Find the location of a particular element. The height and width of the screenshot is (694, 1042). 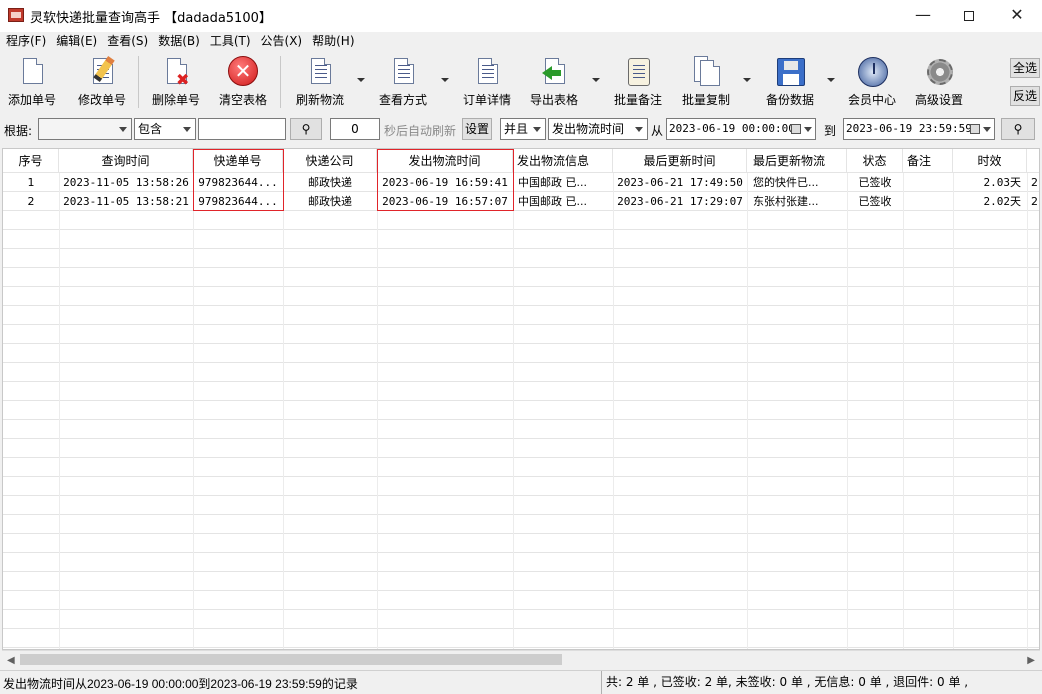

view-mode-button: 查看方式 is located at coordinates (403, 82).